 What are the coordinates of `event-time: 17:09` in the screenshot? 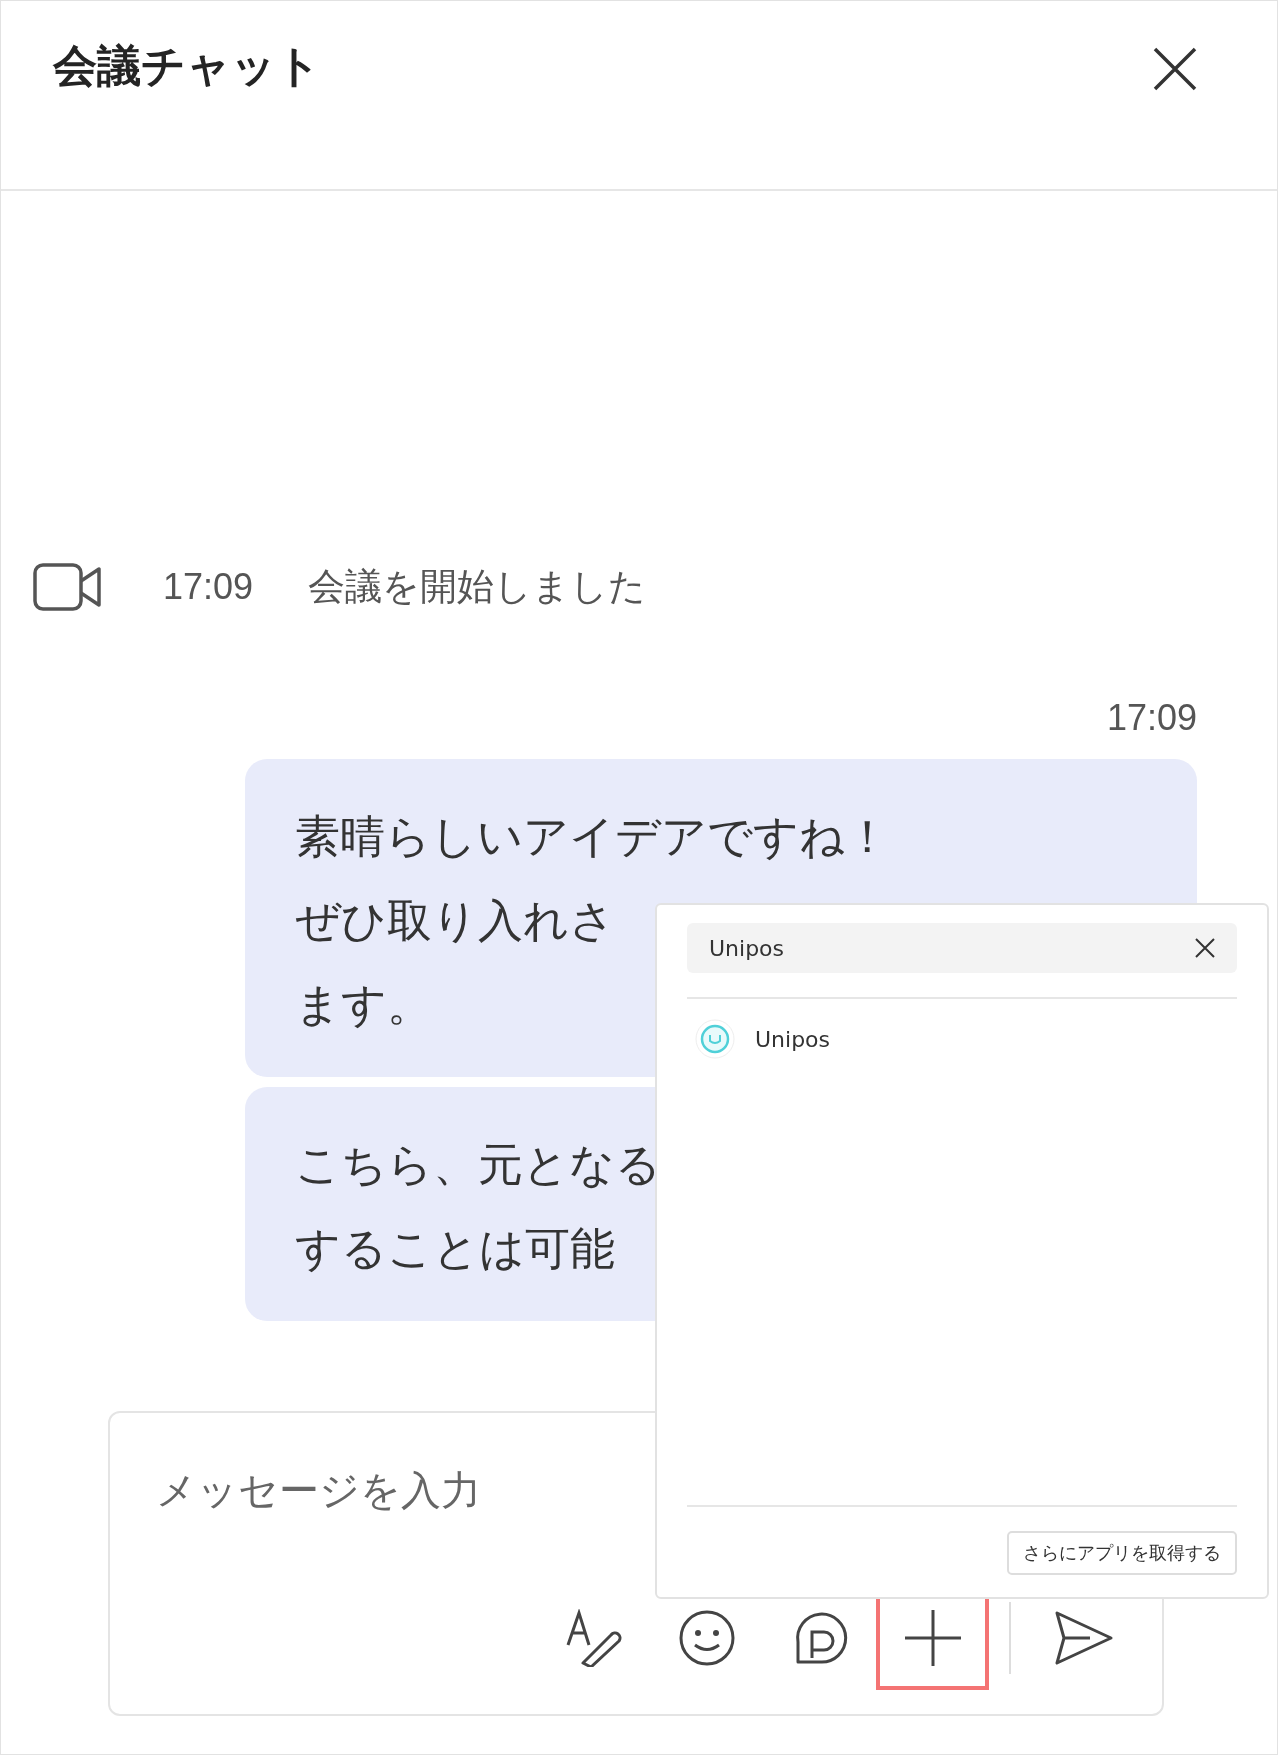 It's located at (208, 587).